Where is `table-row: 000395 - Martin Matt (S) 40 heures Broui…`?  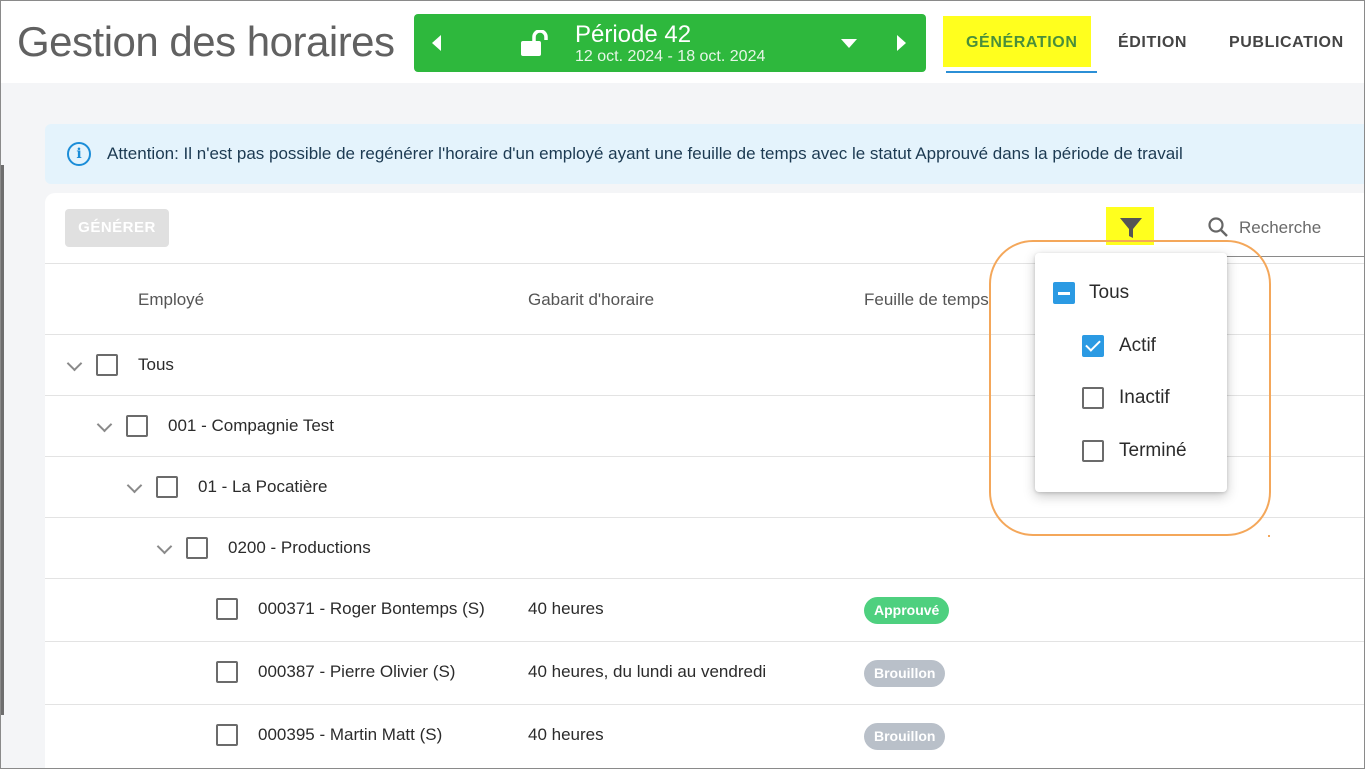 table-row: 000395 - Martin Matt (S) 40 heures Broui… is located at coordinates (705, 736).